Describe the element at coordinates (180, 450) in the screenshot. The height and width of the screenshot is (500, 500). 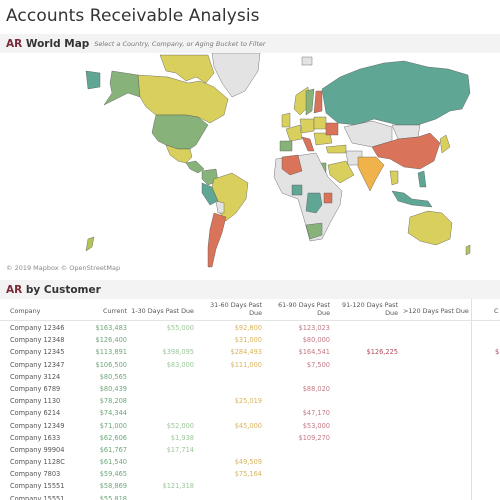
I see `days-1-30-cell: $17,714` at that location.